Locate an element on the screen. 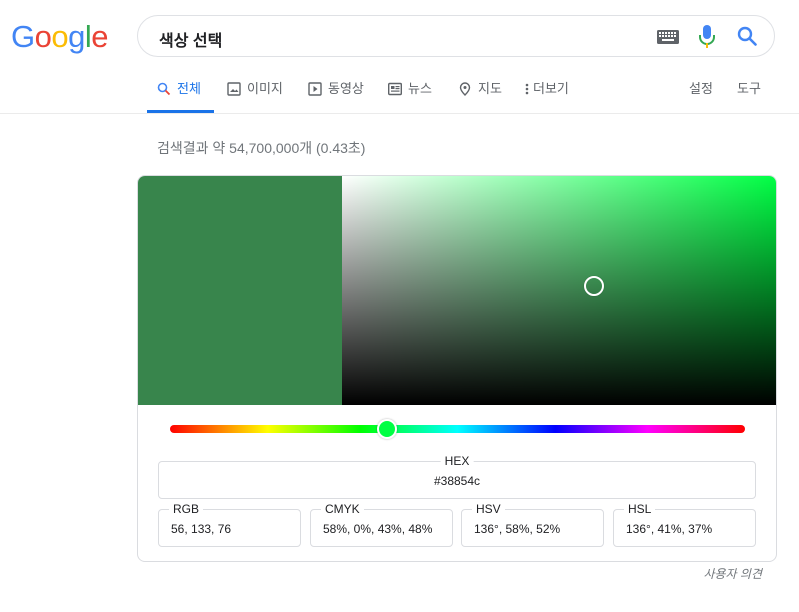 This screenshot has height=612, width=799. tab-label: 동영상 is located at coordinates (346, 88).